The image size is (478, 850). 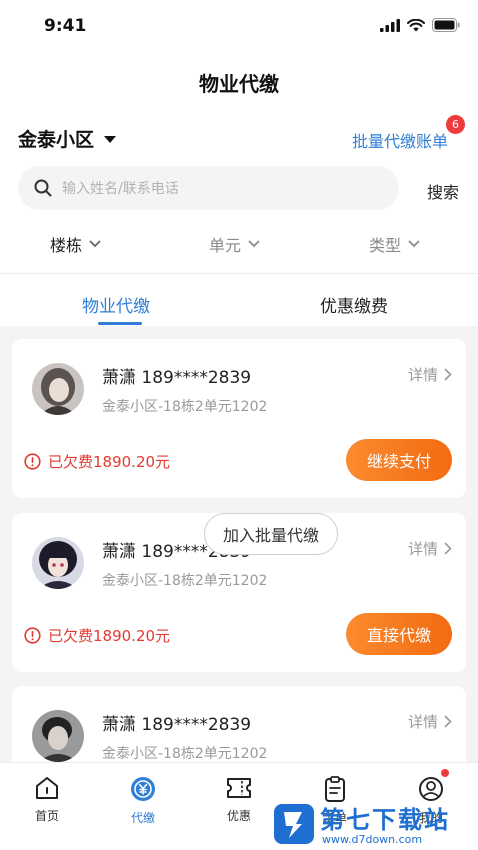 I want to click on profile-icon, so click(x=431, y=789).